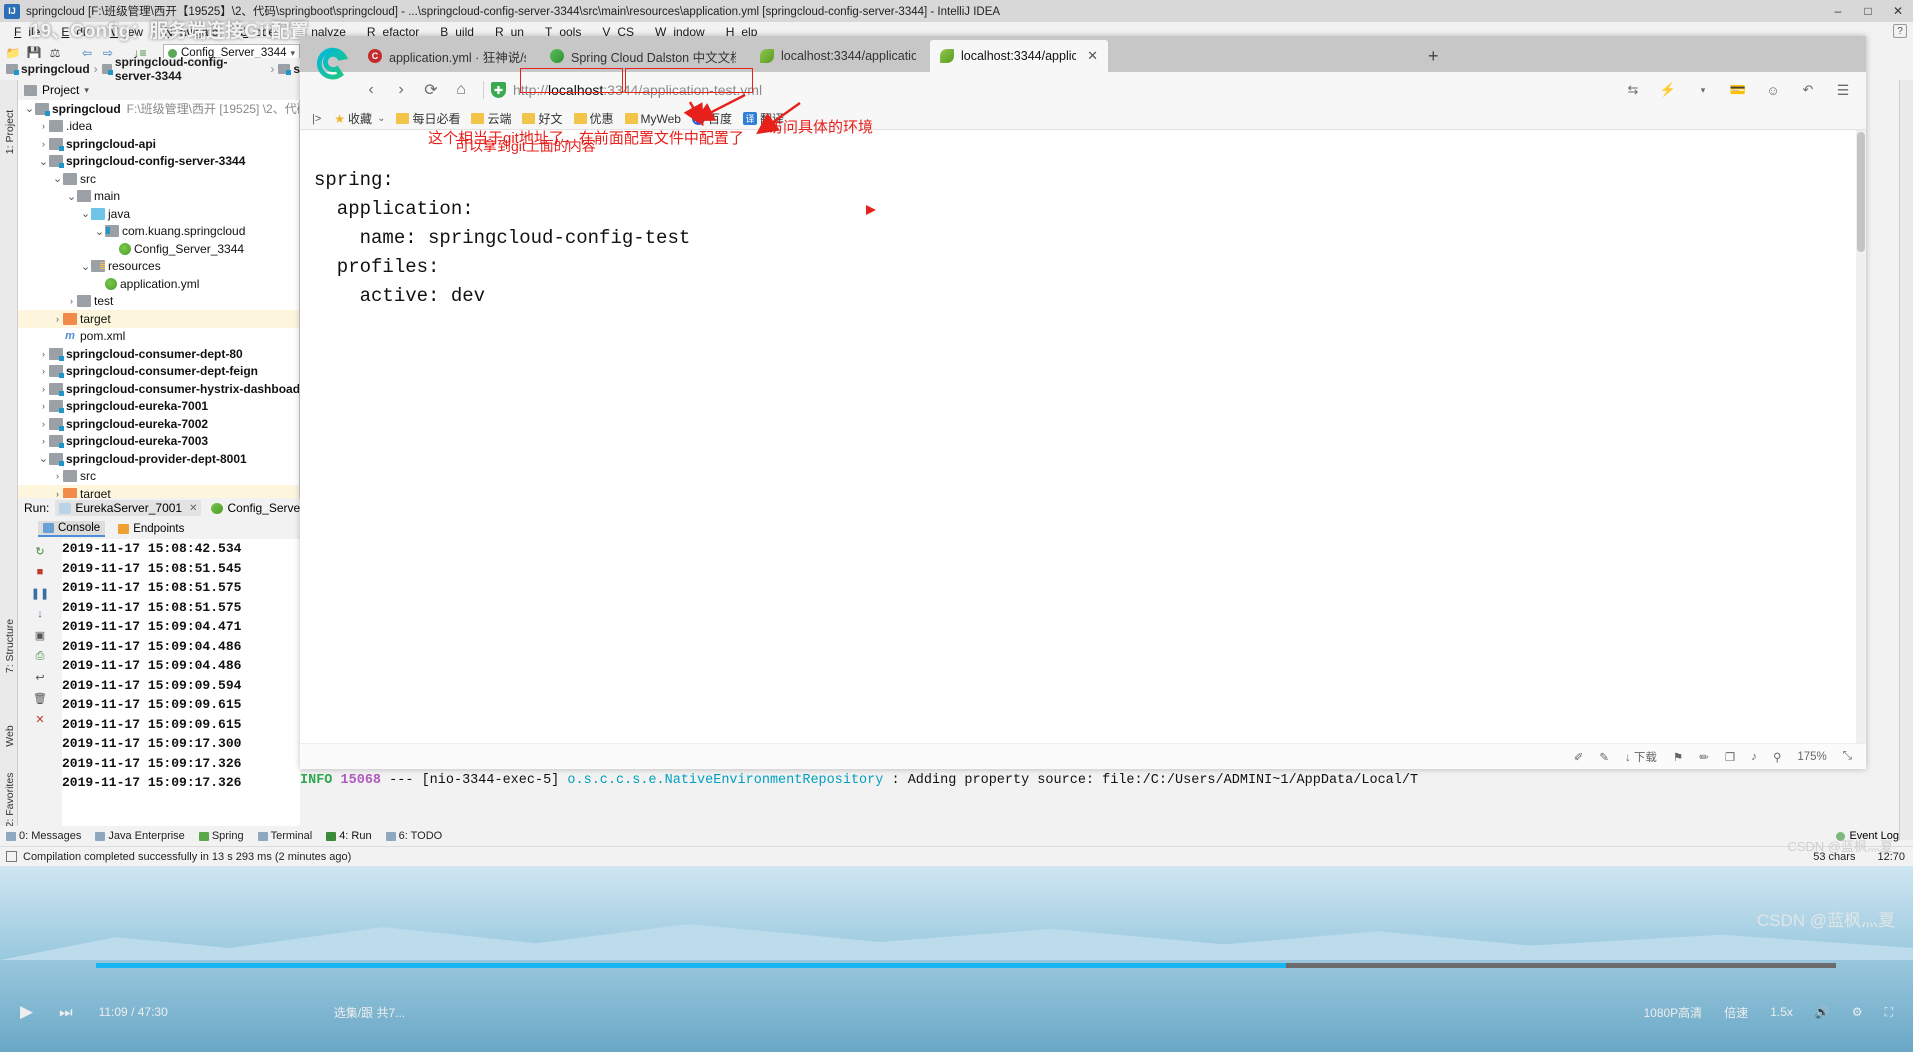 Image resolution: width=1913 pixels, height=1052 pixels. What do you see at coordinates (10, 646) in the screenshot?
I see `sidebar-tab-structure: 7: Structure` at bounding box center [10, 646].